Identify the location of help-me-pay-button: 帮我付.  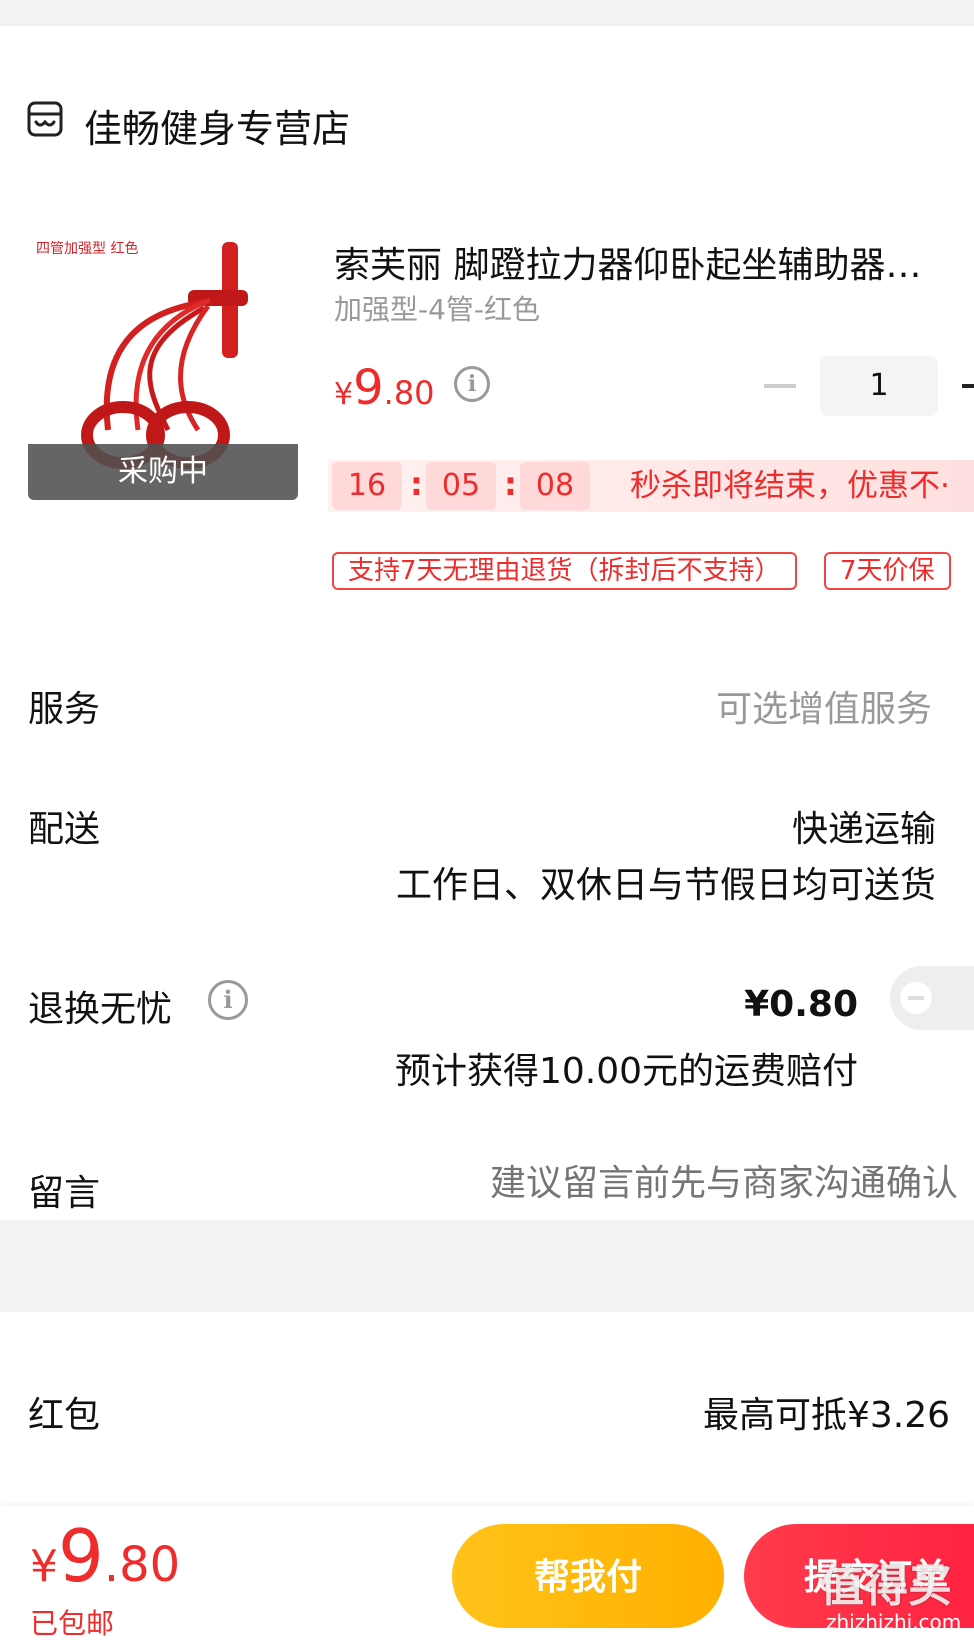
(588, 1576).